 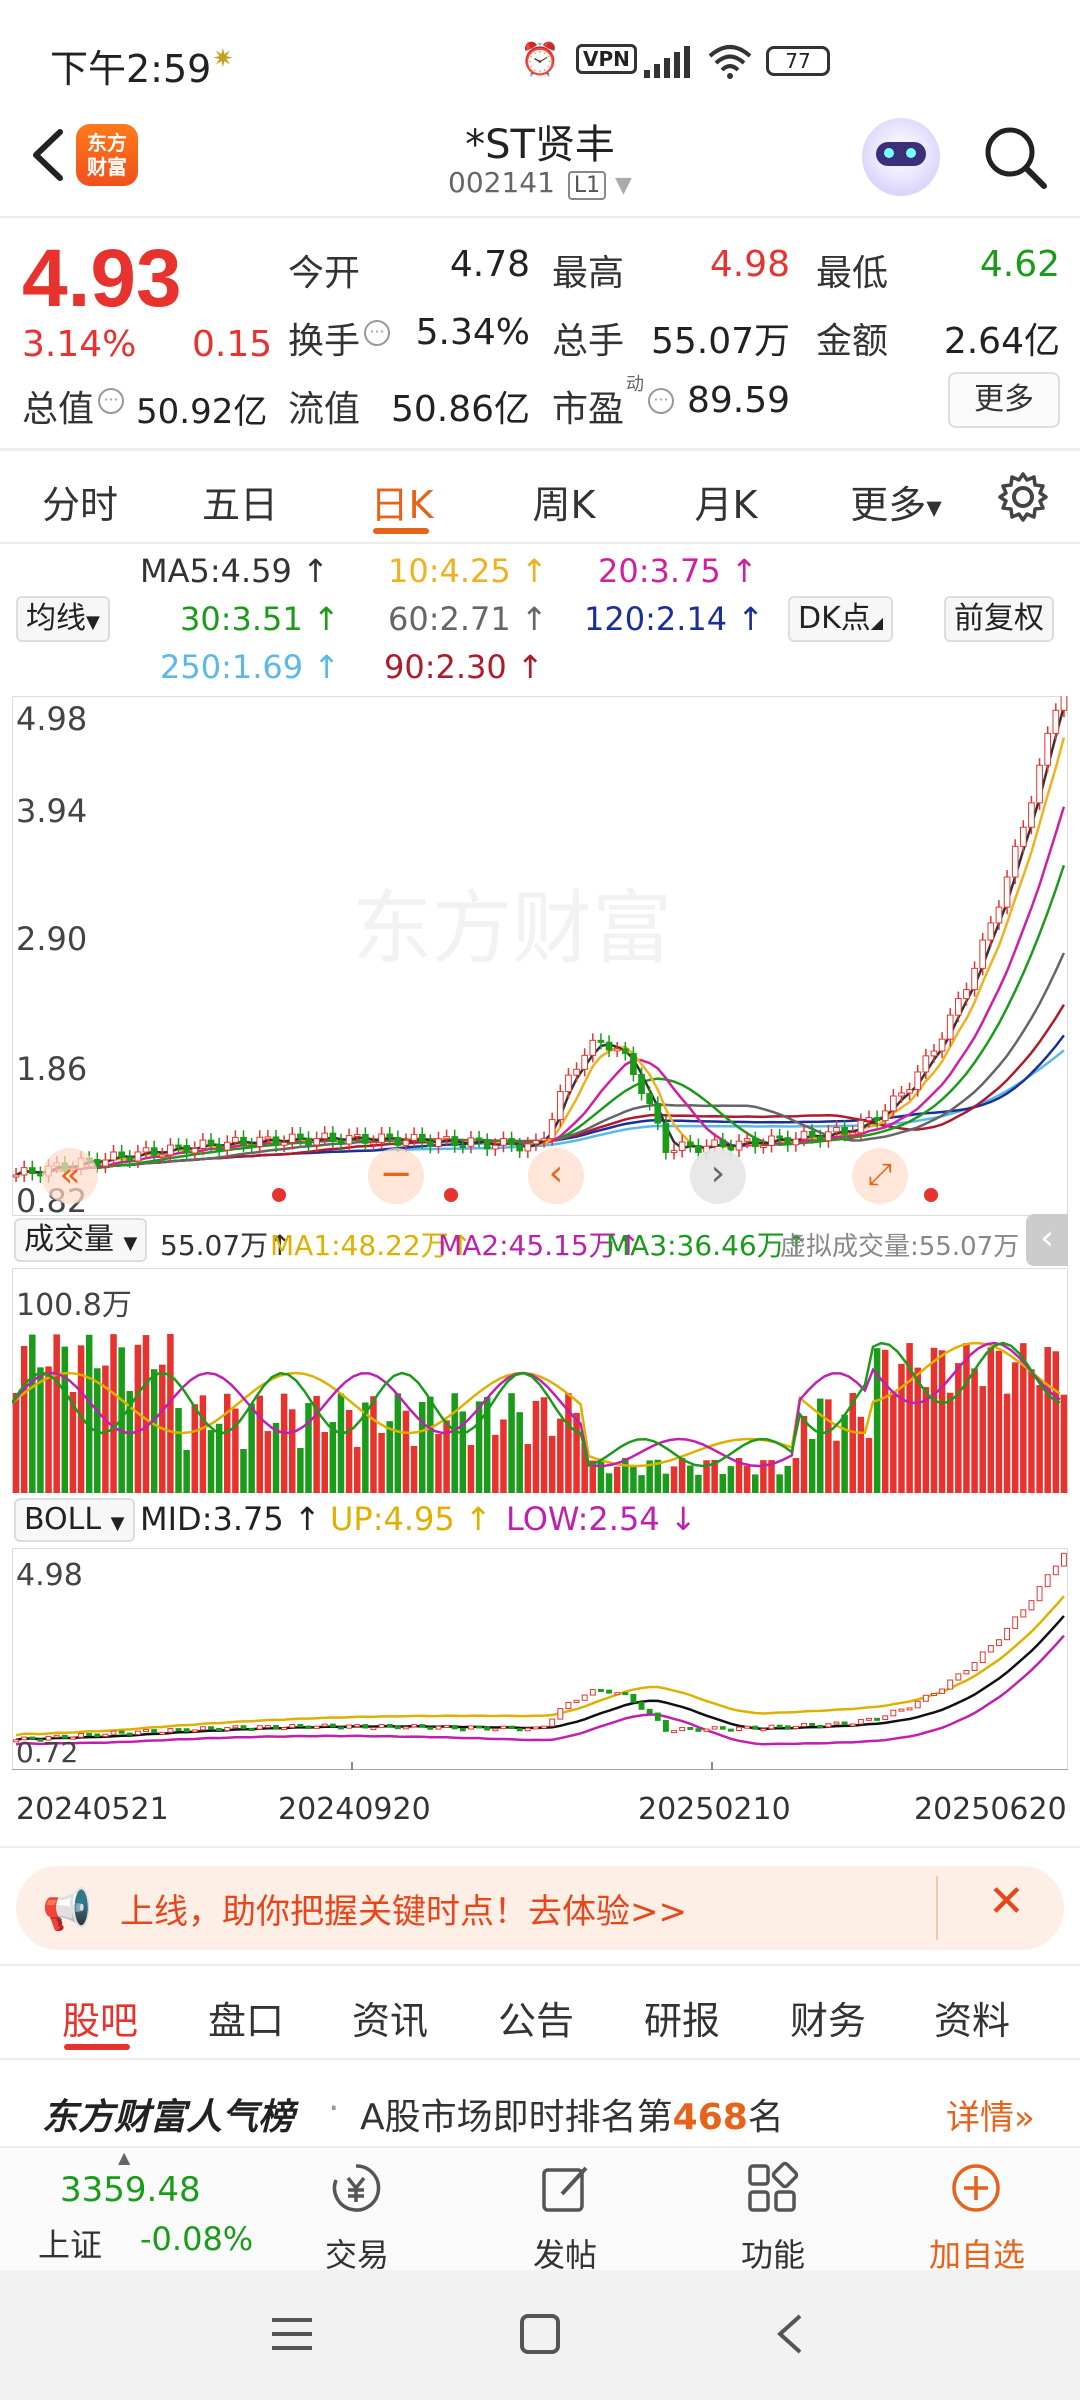 I want to click on boll-selector: BOLL ▼, so click(x=74, y=1520).